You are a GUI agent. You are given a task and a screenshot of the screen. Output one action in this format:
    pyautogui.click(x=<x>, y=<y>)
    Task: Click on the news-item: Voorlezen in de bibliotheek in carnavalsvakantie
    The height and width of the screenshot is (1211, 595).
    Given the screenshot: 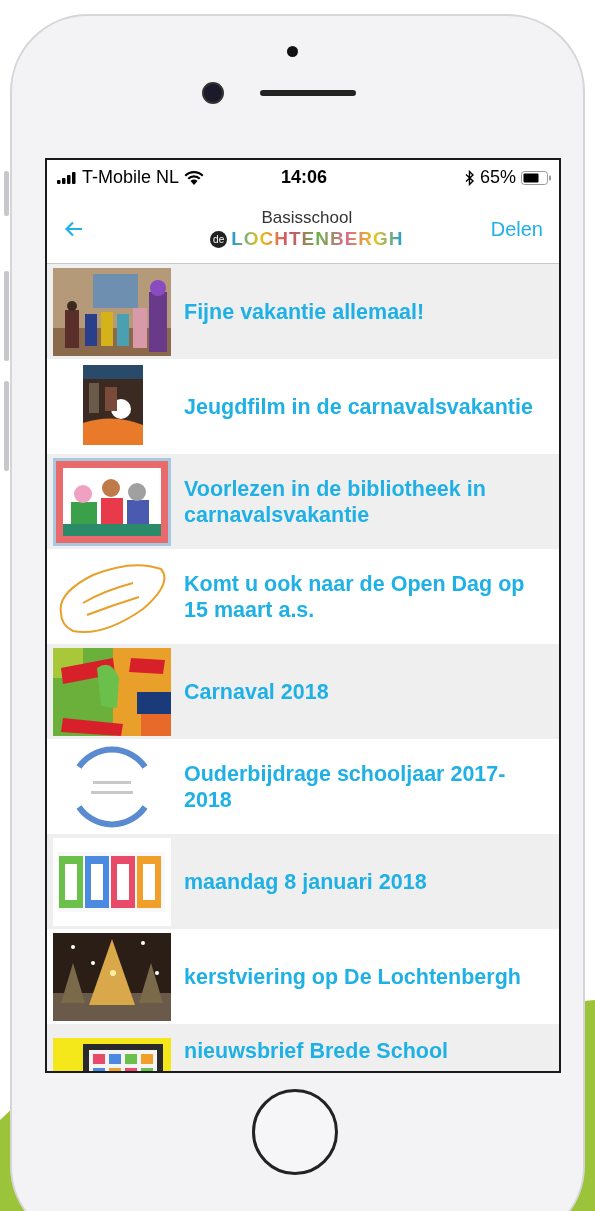 What is the action you would take?
    pyautogui.click(x=303, y=501)
    